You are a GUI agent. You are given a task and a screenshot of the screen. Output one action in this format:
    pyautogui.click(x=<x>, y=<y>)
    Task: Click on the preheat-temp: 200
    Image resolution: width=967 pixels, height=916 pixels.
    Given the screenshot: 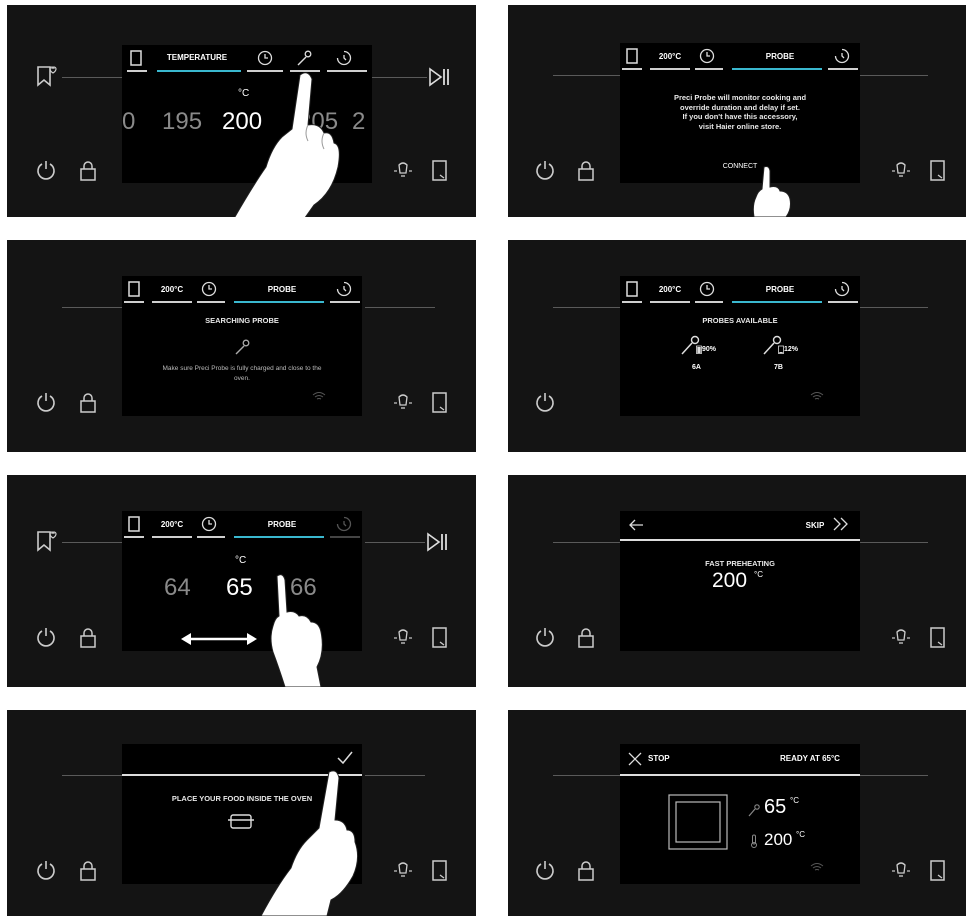 What is the action you would take?
    pyautogui.click(x=730, y=580)
    